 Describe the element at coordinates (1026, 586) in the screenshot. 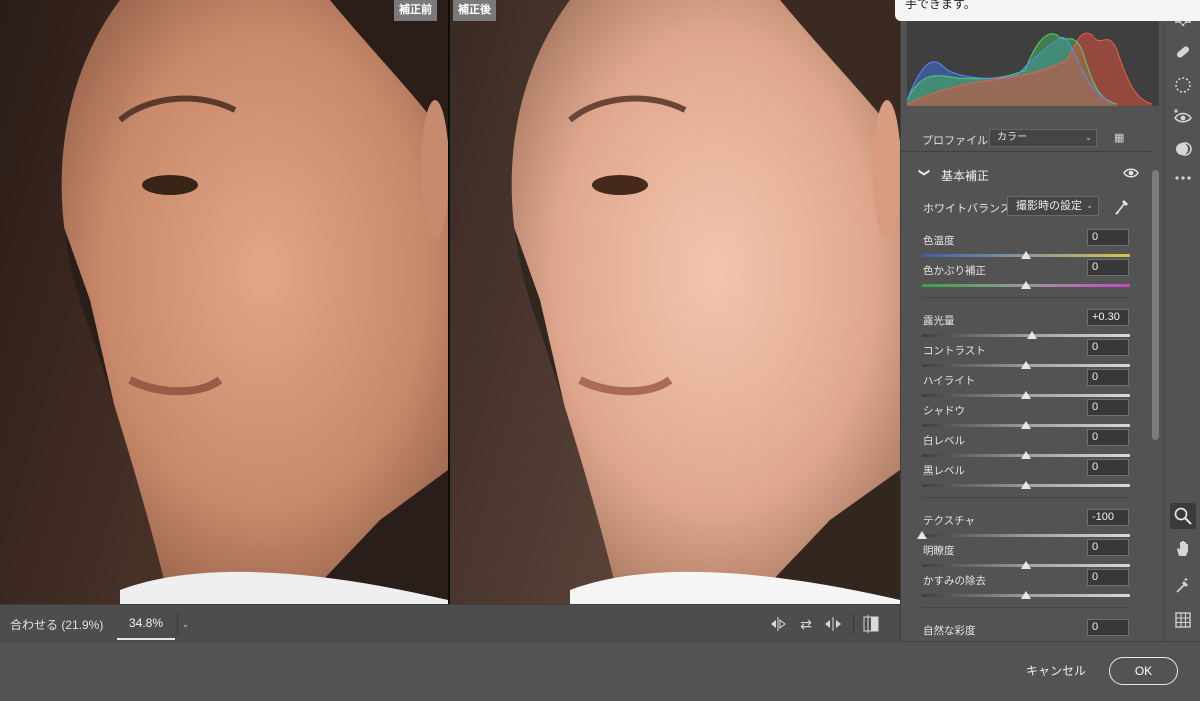

I see `slider-row: かすみの除去 0` at that location.